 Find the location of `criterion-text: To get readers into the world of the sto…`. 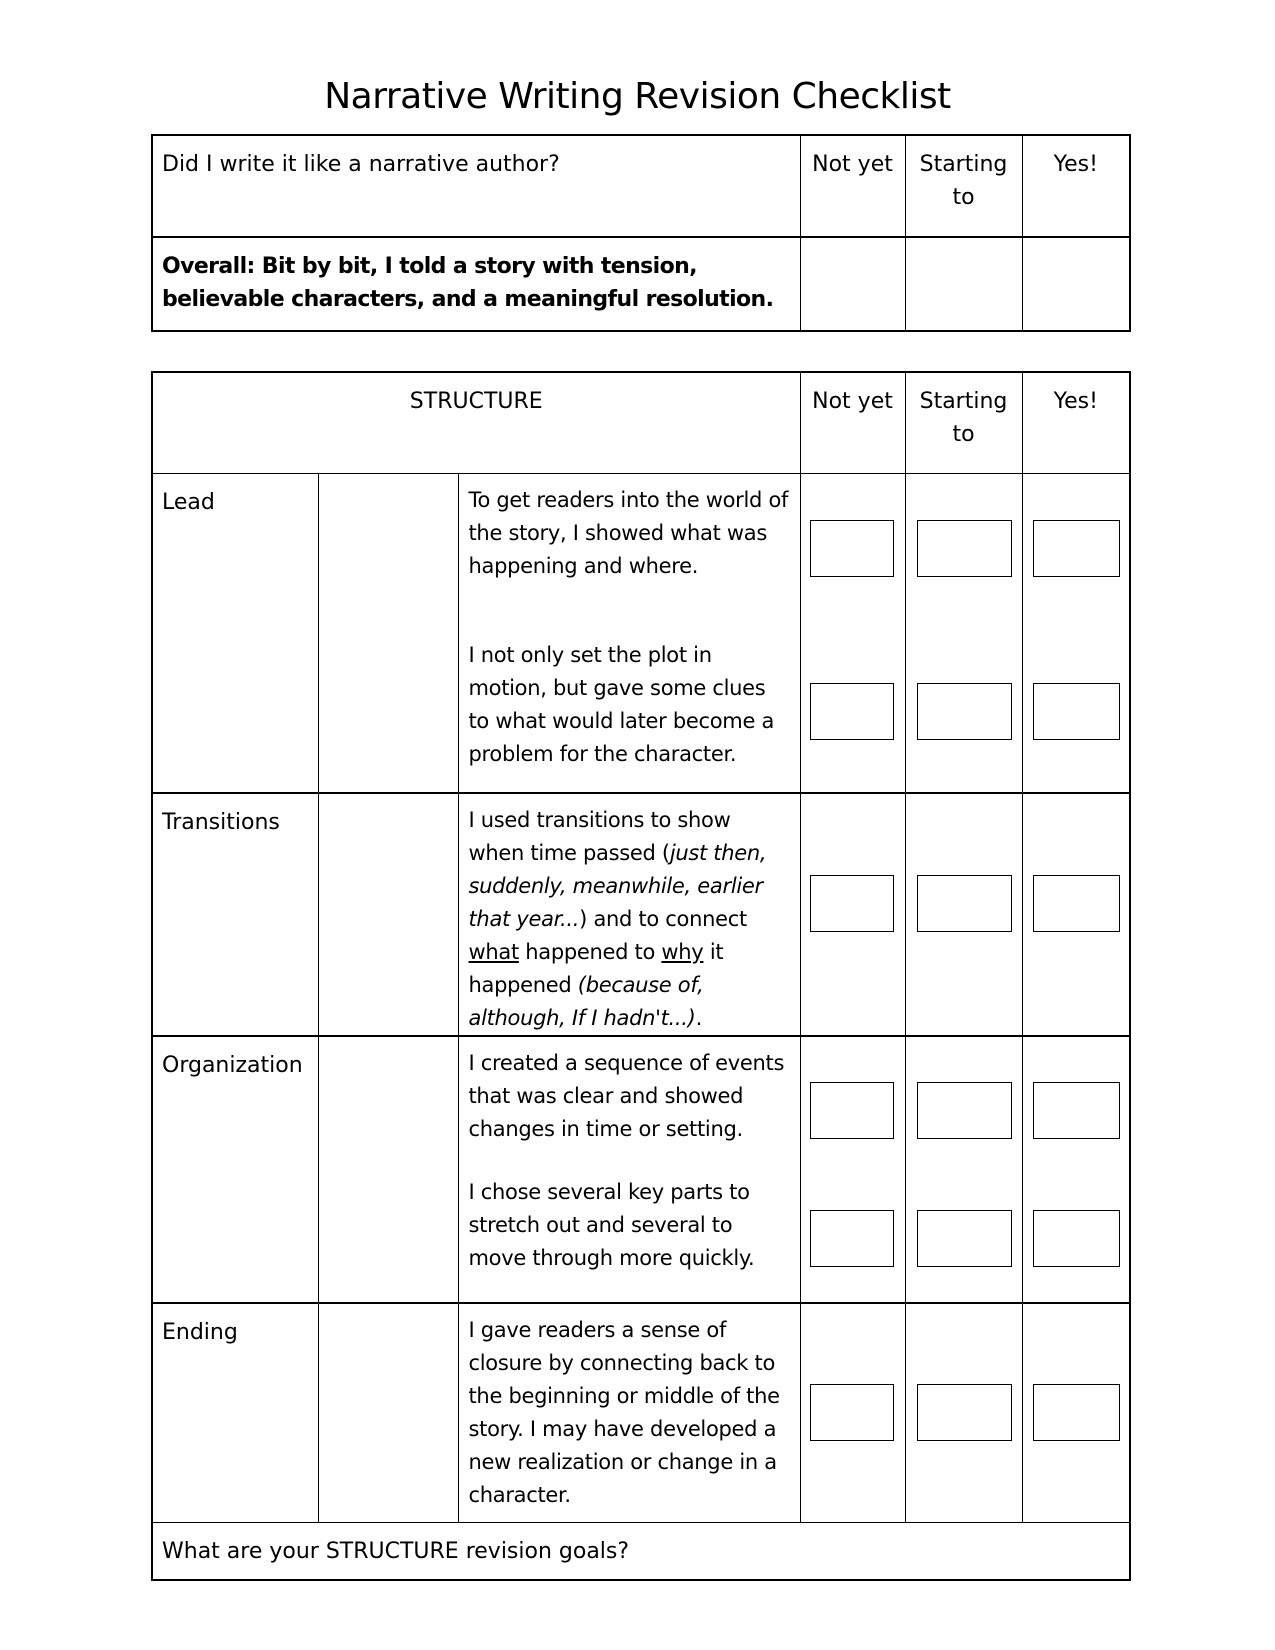

criterion-text: To get readers into the world of the sto… is located at coordinates (628, 533).